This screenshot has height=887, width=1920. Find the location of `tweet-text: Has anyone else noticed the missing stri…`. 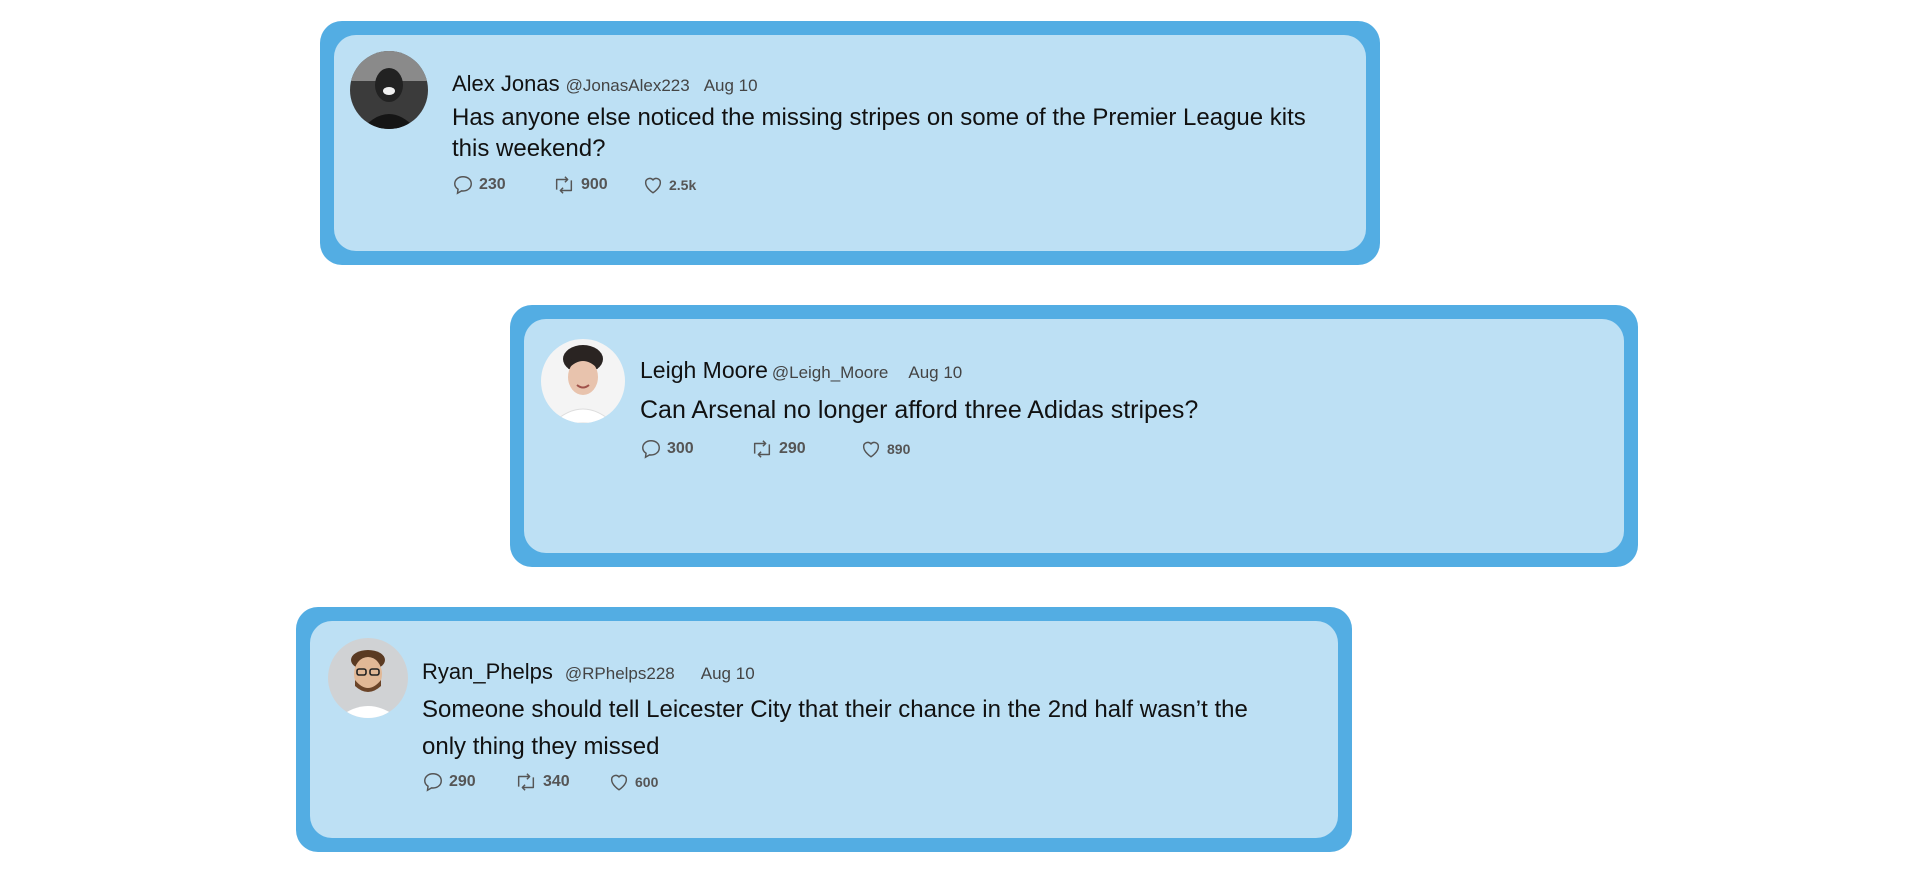

tweet-text: Has anyone else noticed the missing stri… is located at coordinates (879, 133).